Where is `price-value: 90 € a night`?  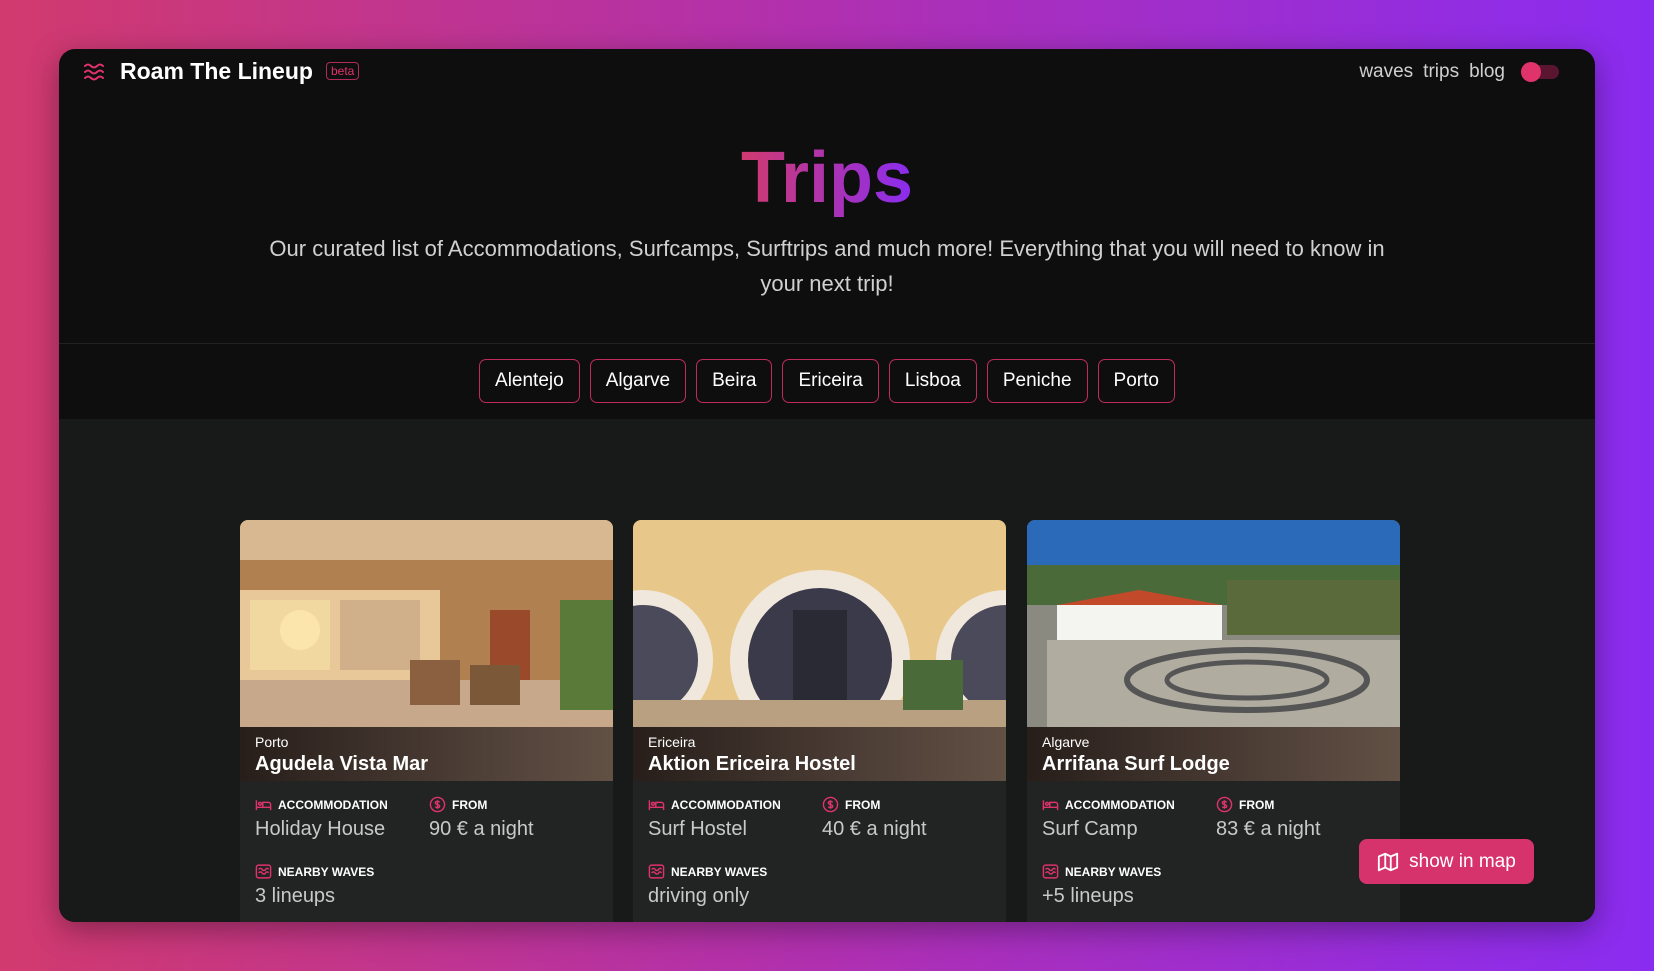 price-value: 90 € a night is located at coordinates (481, 829).